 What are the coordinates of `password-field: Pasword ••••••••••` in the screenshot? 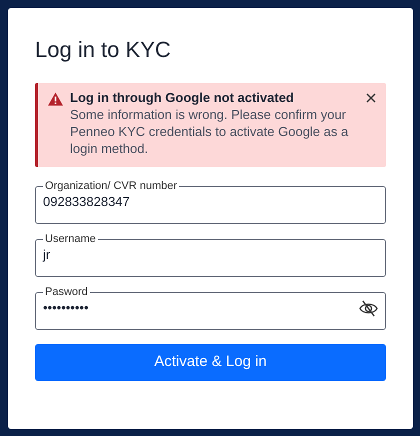 It's located at (210, 308).